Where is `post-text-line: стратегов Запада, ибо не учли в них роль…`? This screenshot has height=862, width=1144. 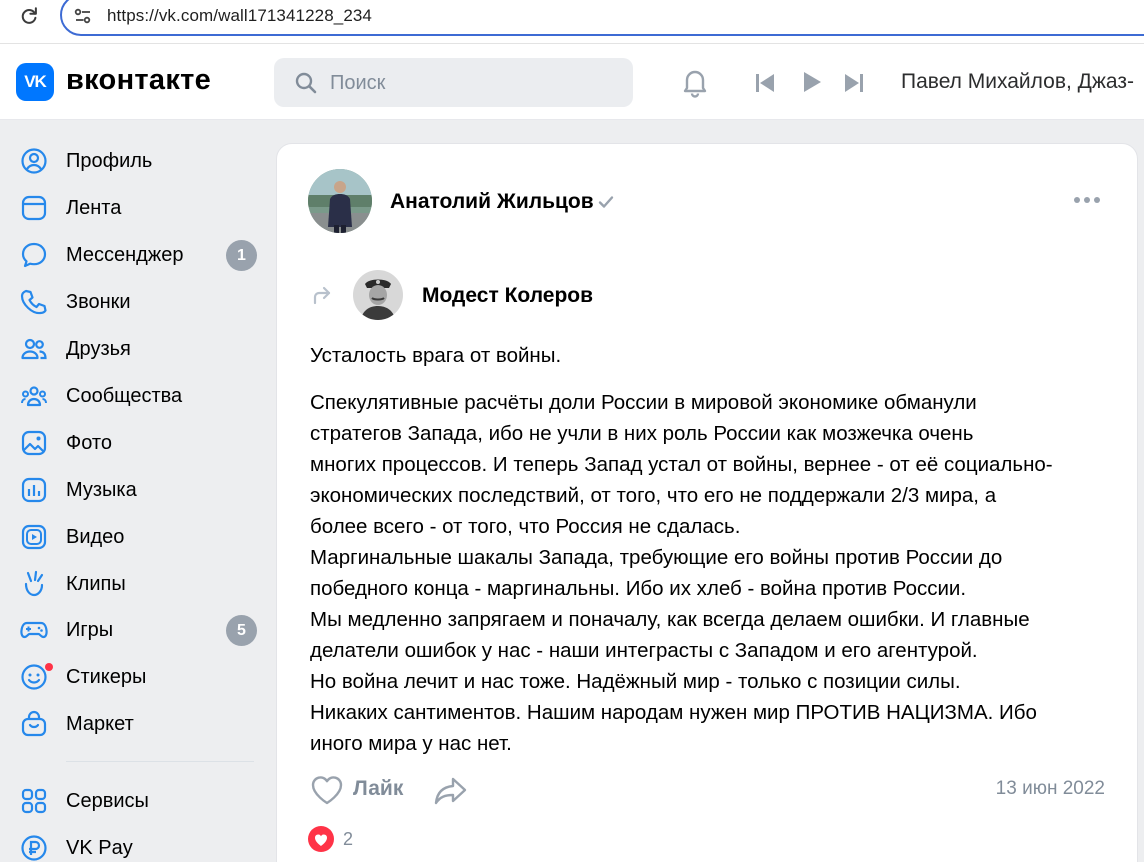
post-text-line: стратегов Запада, ибо не учли в них роль… is located at coordinates (642, 433).